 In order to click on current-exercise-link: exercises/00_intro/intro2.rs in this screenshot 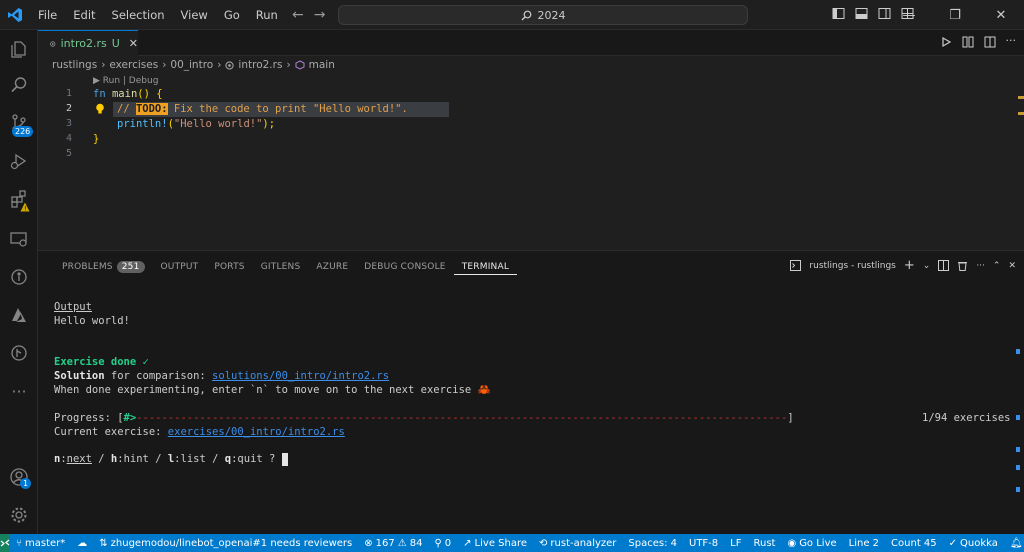, I will do `click(256, 432)`.